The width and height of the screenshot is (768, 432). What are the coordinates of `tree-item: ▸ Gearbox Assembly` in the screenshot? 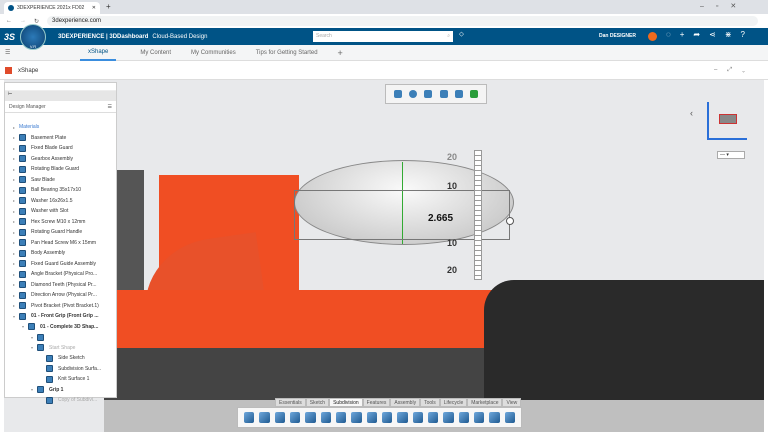 It's located at (60, 159).